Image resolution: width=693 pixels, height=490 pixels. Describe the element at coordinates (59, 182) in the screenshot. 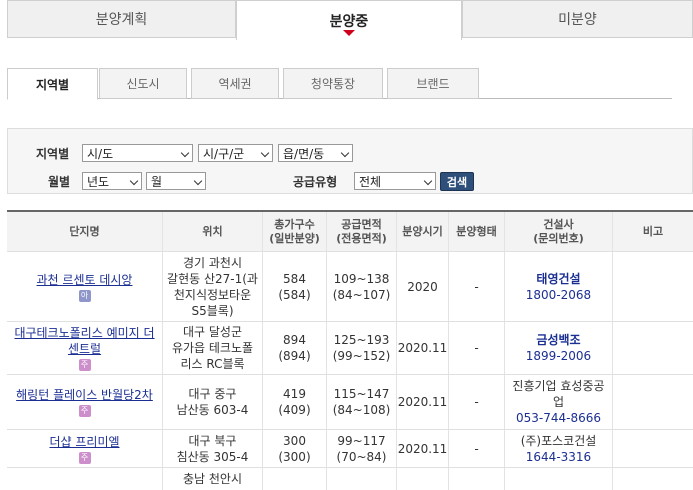

I see `month-label: 월별` at that location.